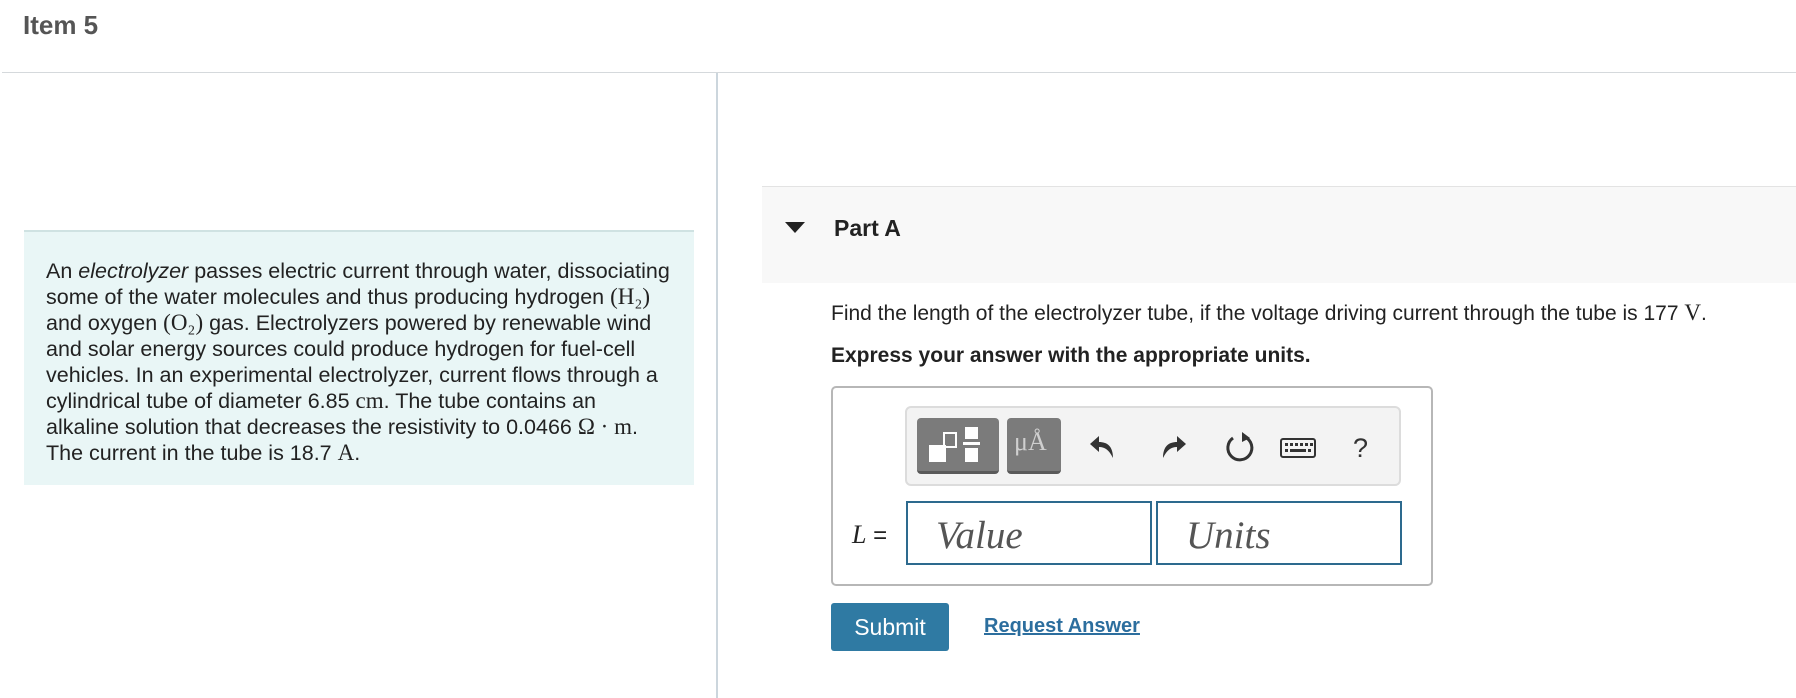 This screenshot has width=1796, height=698. Describe the element at coordinates (1172, 447) in the screenshot. I see `redo-icon` at that location.